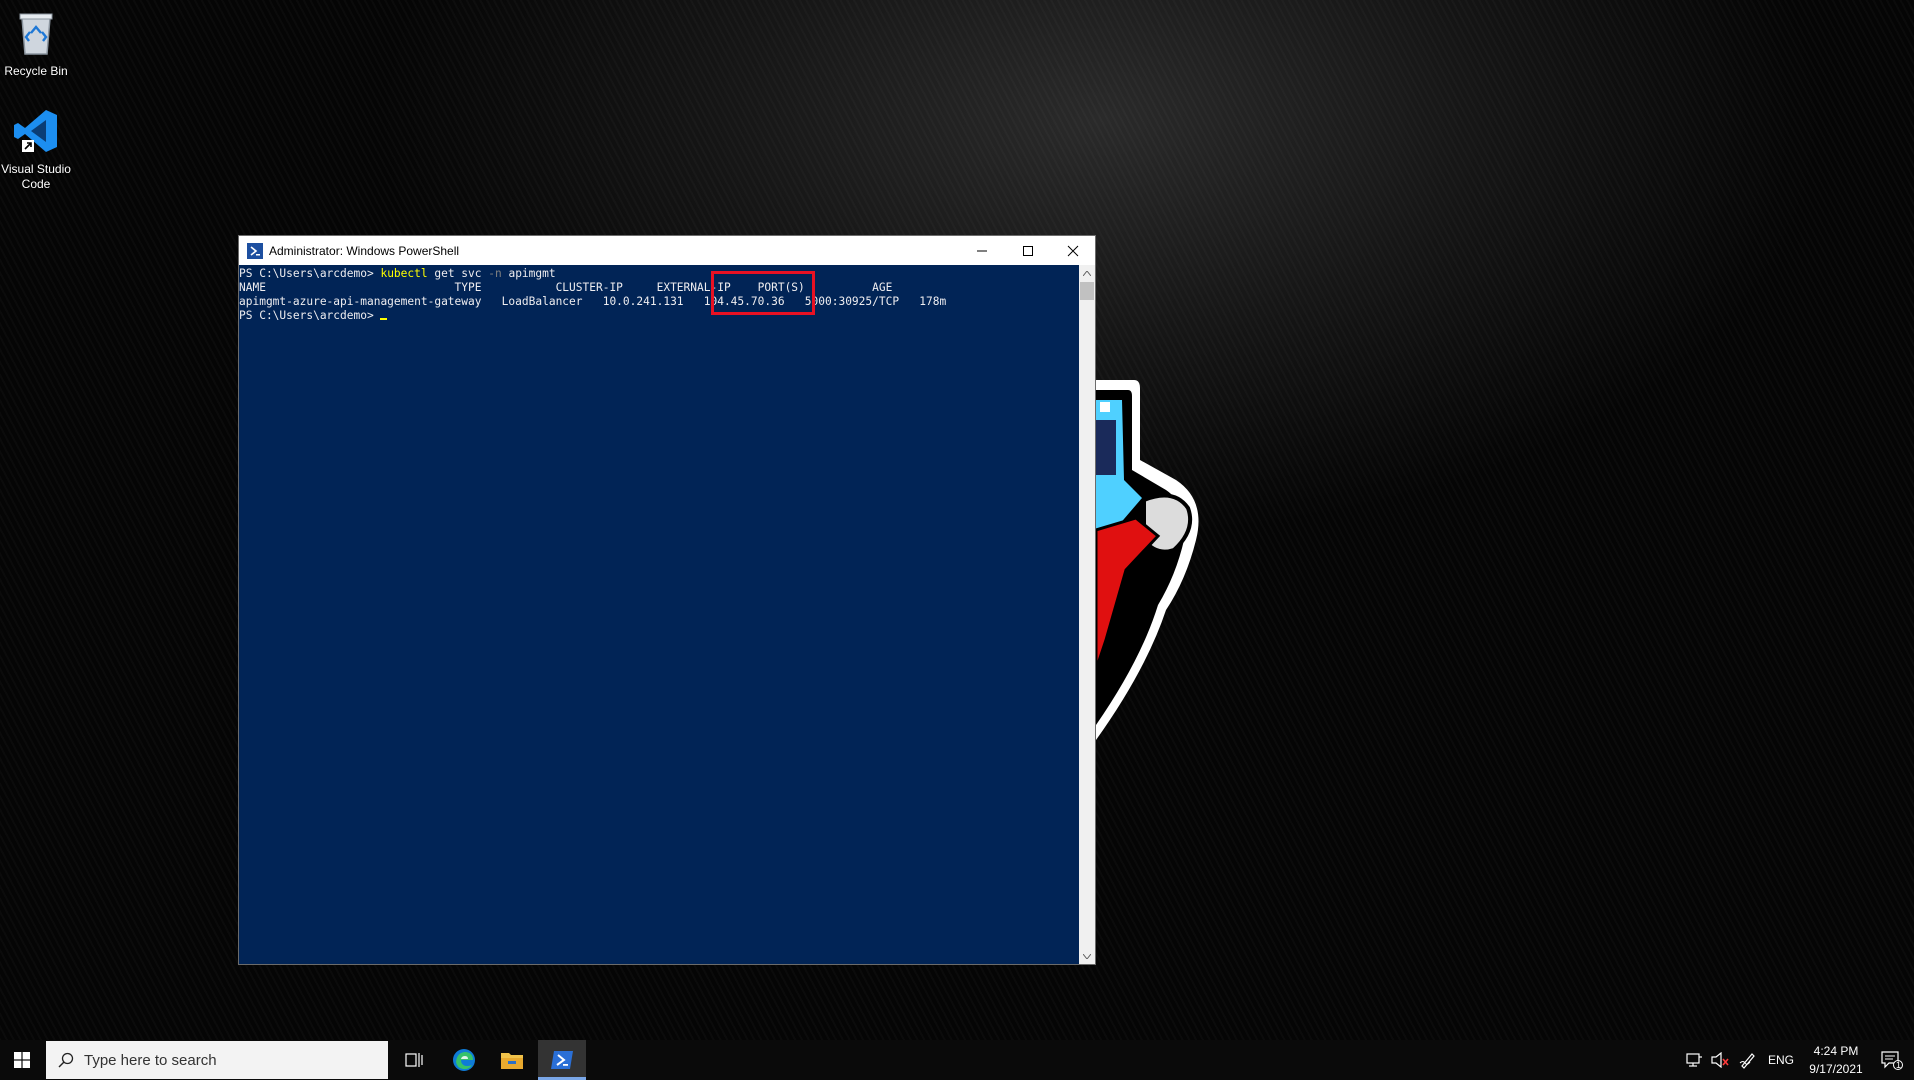  Describe the element at coordinates (310, 315) in the screenshot. I see `prompt-text-current: PS C:\Users\arcdemo>` at that location.